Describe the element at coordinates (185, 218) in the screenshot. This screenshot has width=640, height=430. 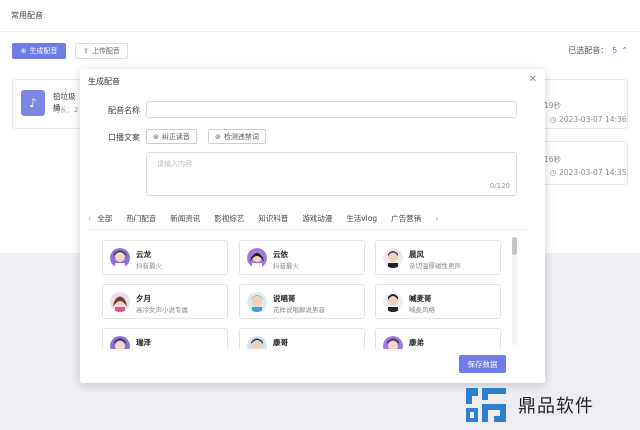
I see `tab-news: 新闻资讯` at that location.